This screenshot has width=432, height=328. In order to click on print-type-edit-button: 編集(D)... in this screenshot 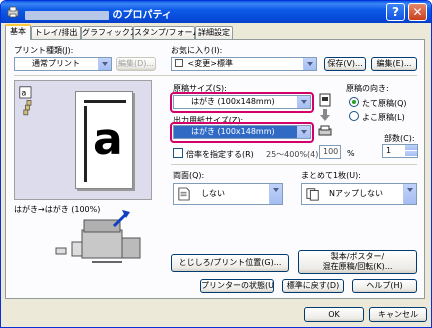, I will do `click(136, 64)`.